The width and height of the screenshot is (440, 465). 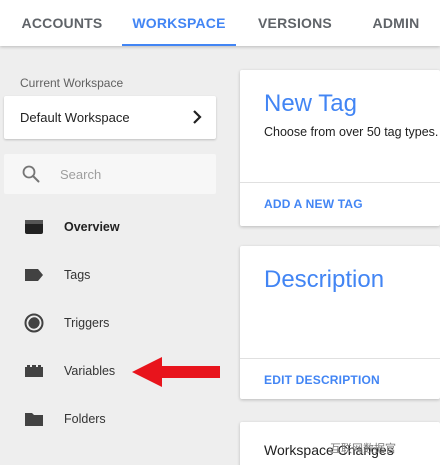 What do you see at coordinates (34, 323) in the screenshot?
I see `trigger-icon` at bounding box center [34, 323].